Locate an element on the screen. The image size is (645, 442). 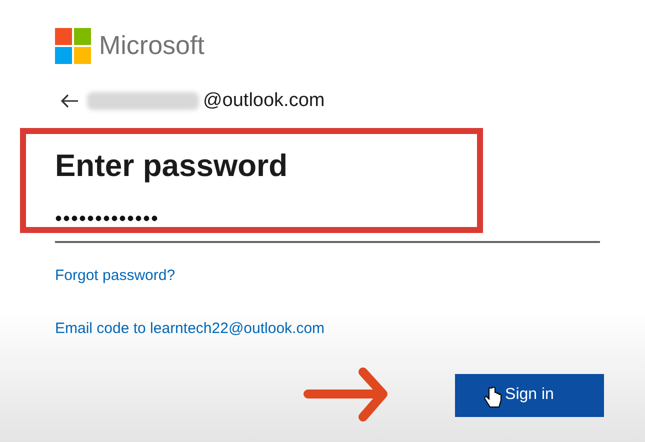
logo-icon is located at coordinates (73, 46).